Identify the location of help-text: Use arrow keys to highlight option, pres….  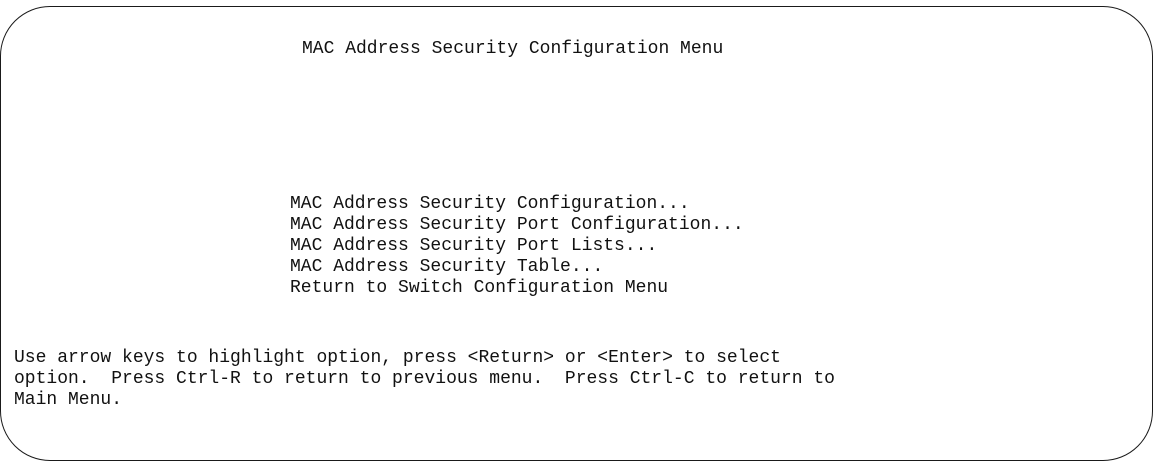
(424, 379).